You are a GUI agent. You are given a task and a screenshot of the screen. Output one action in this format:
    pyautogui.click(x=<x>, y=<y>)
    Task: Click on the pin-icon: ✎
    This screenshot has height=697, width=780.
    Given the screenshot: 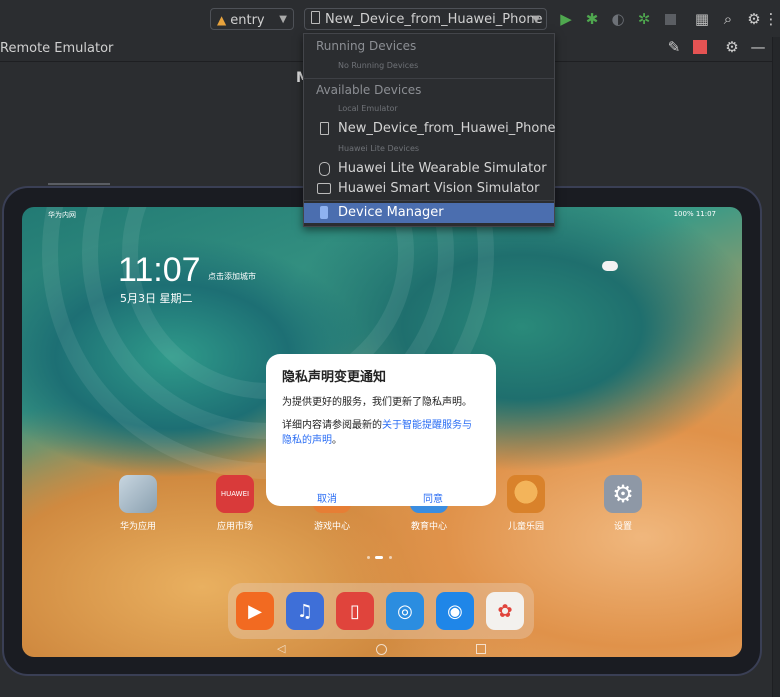 What is the action you would take?
    pyautogui.click(x=674, y=47)
    